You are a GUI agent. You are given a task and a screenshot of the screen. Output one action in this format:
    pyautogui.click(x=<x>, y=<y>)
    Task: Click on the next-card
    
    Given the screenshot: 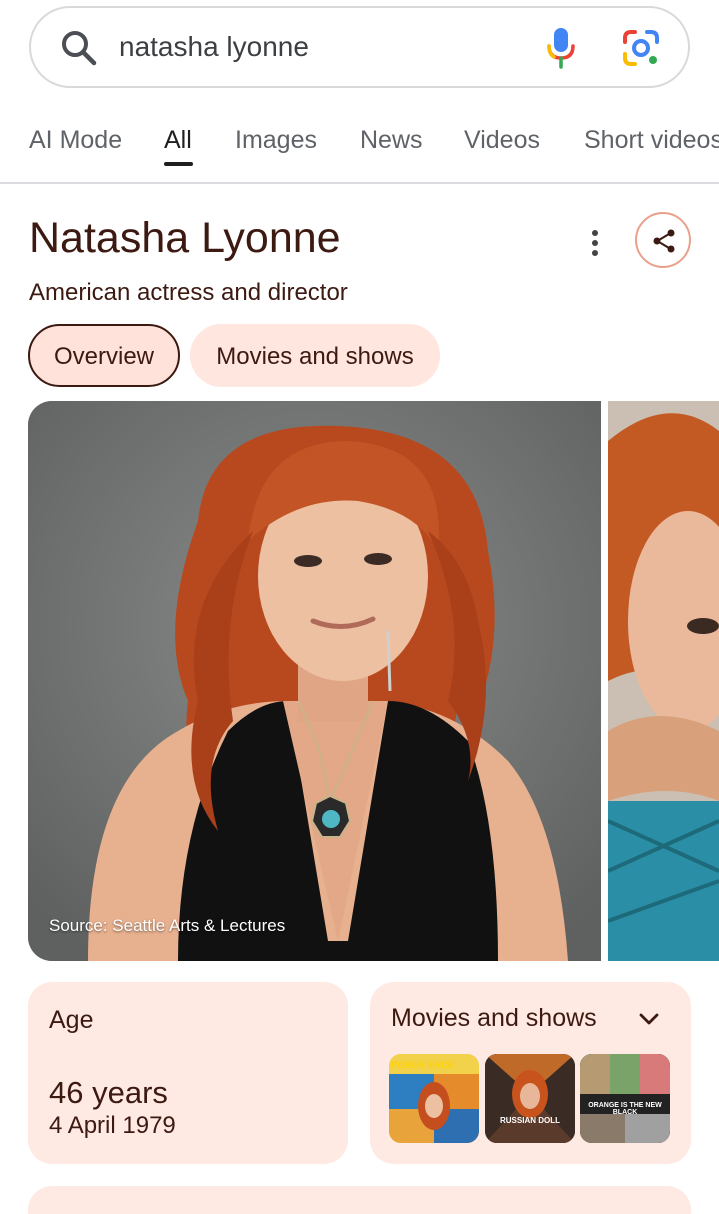 What is the action you would take?
    pyautogui.click(x=359, y=1200)
    